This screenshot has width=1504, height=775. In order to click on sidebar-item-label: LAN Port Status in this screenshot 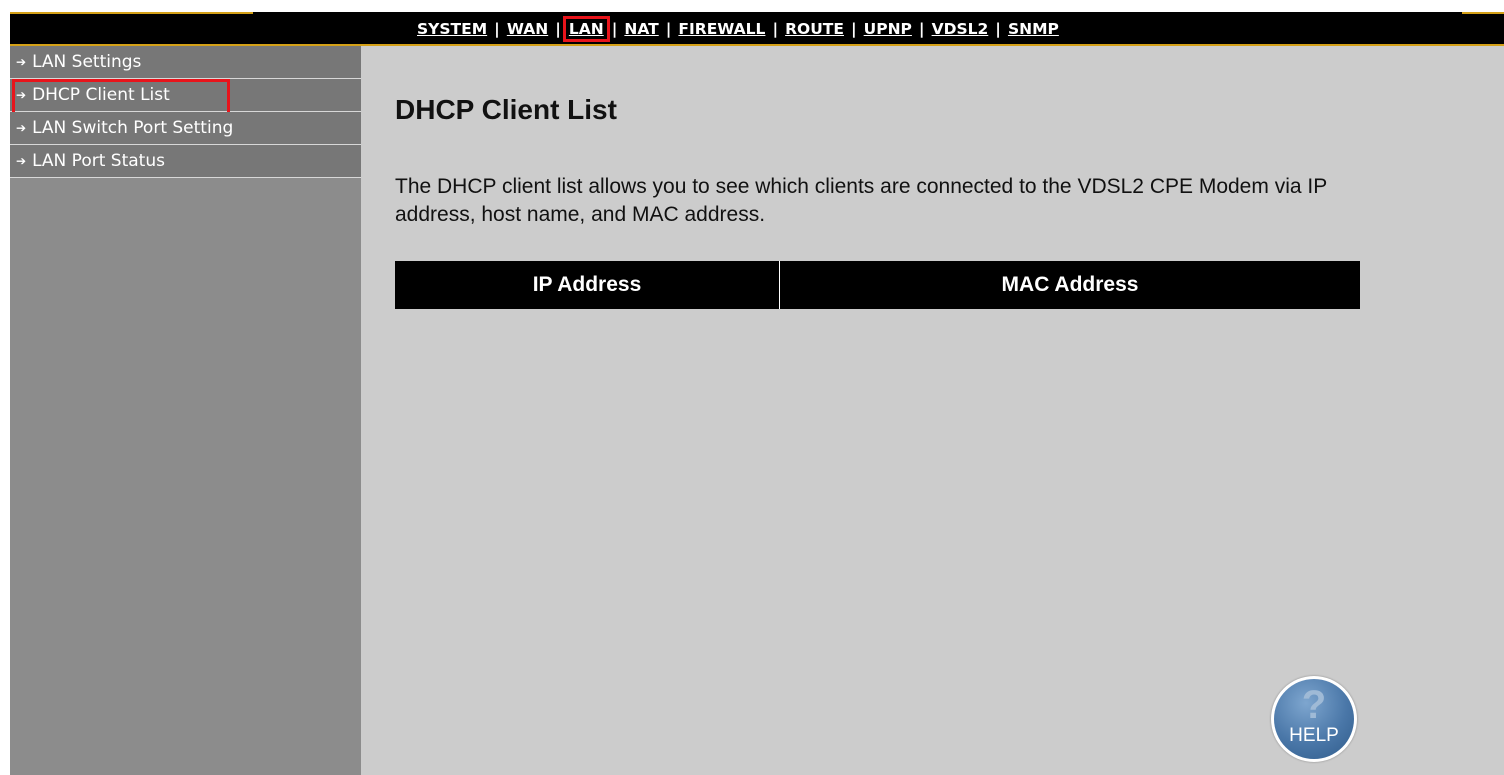, I will do `click(98, 161)`.